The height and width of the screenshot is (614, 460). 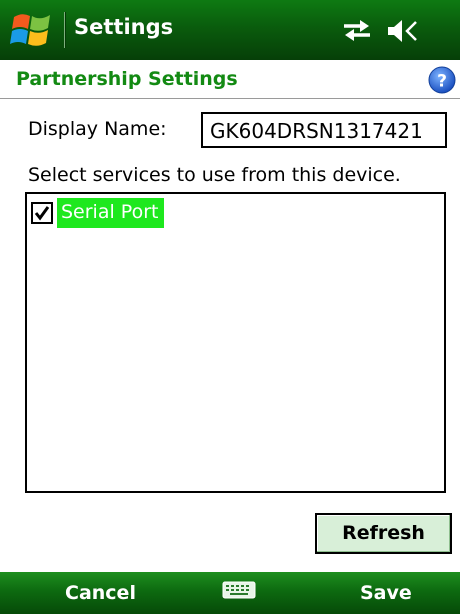 I want to click on serial-port-checkbox, so click(x=42, y=213).